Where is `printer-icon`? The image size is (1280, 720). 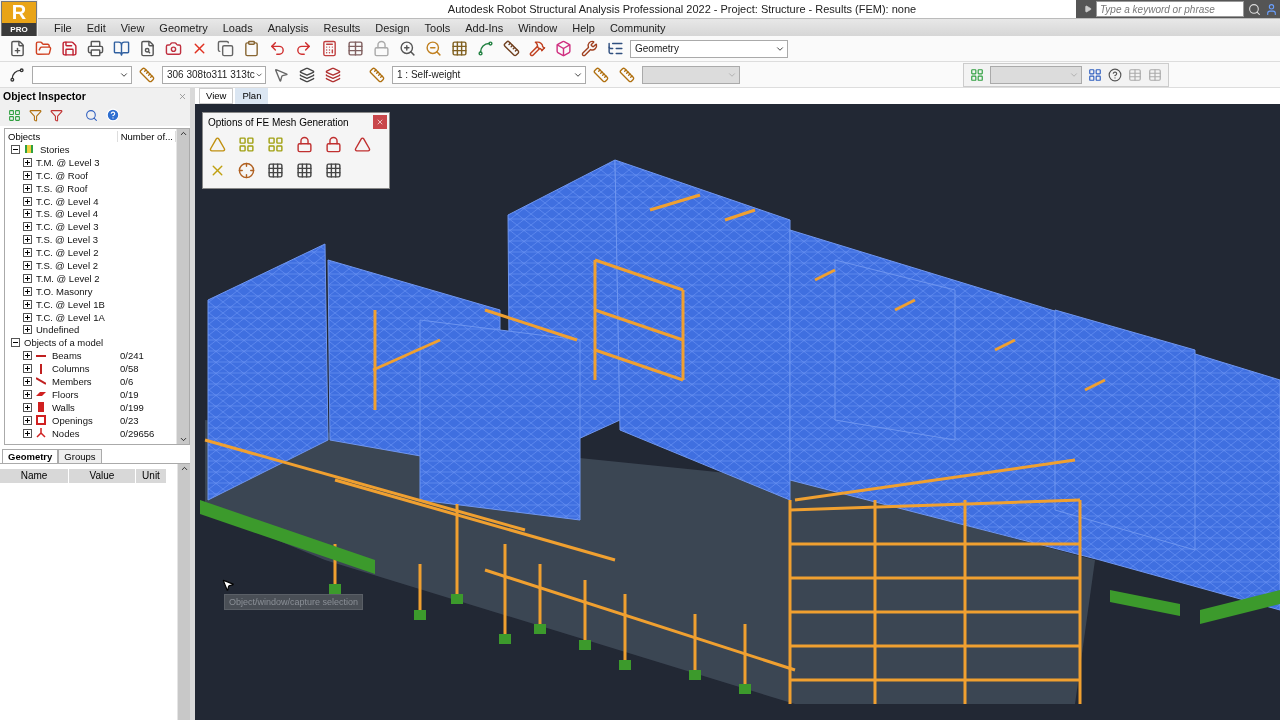 printer-icon is located at coordinates (95, 48).